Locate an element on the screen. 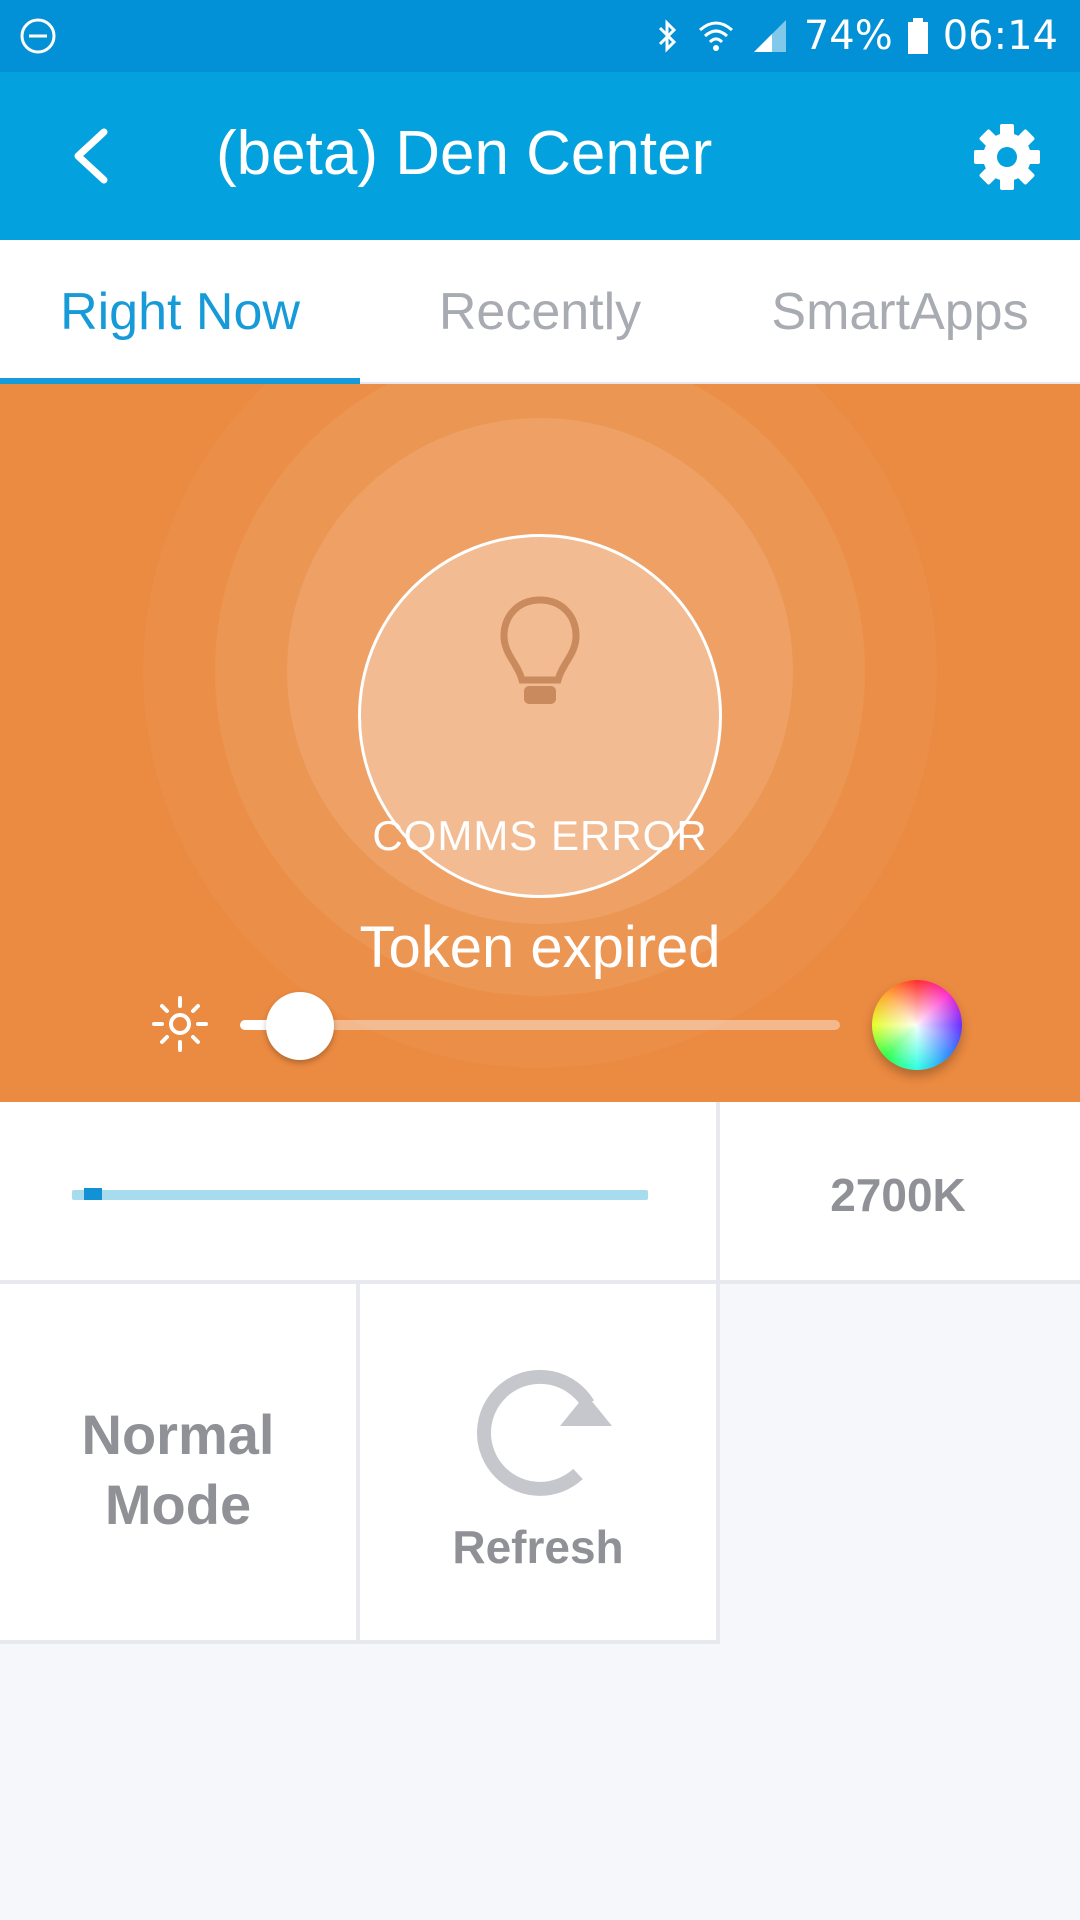 The height and width of the screenshot is (1920, 1080). status-right: 74% 06:14 is located at coordinates (855, 36).